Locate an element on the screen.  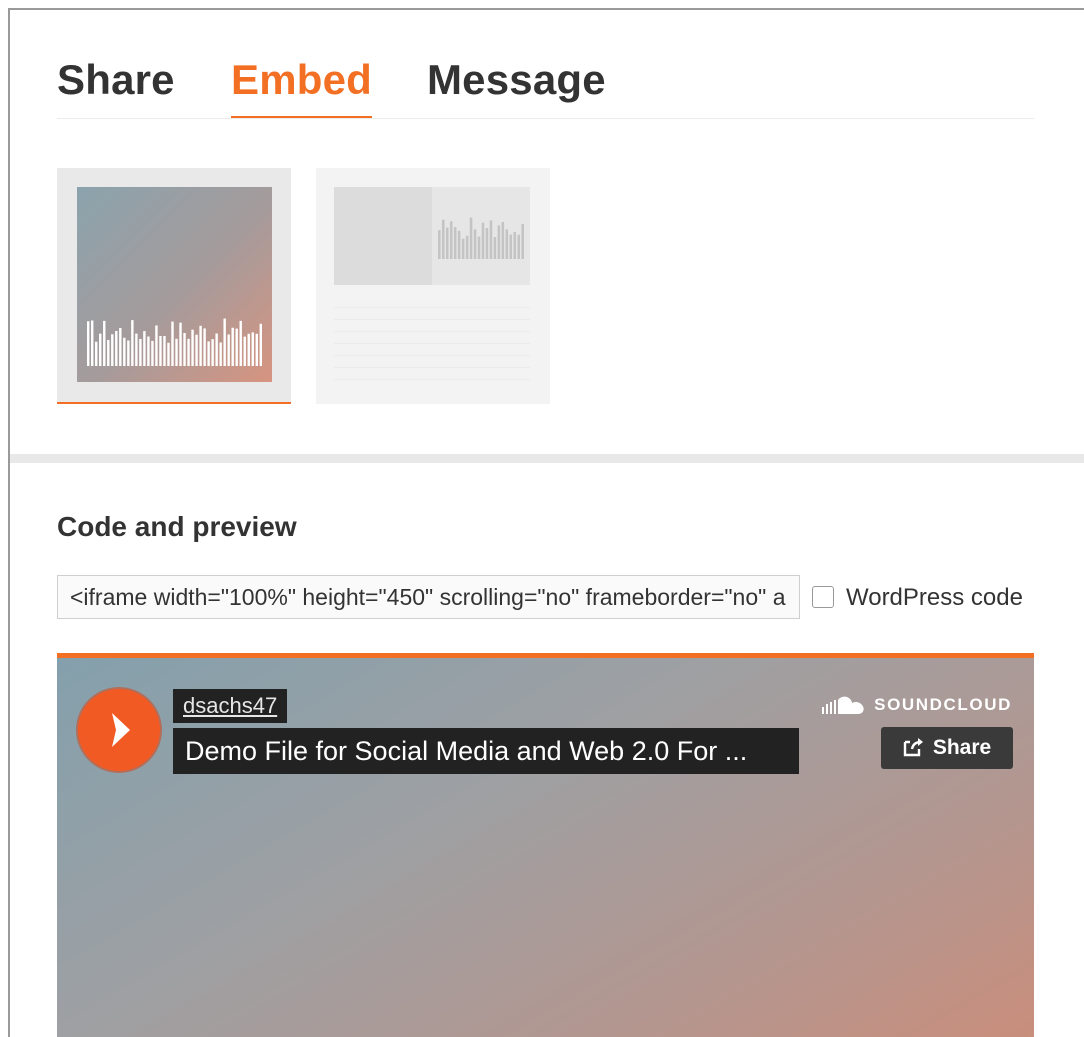
tab-embed: Embed is located at coordinates (302, 85).